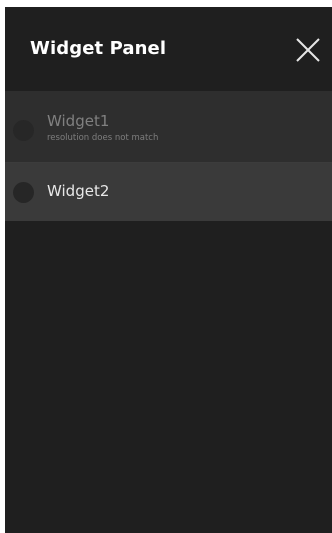  What do you see at coordinates (98, 48) in the screenshot?
I see `panel-title: Widget Panel` at bounding box center [98, 48].